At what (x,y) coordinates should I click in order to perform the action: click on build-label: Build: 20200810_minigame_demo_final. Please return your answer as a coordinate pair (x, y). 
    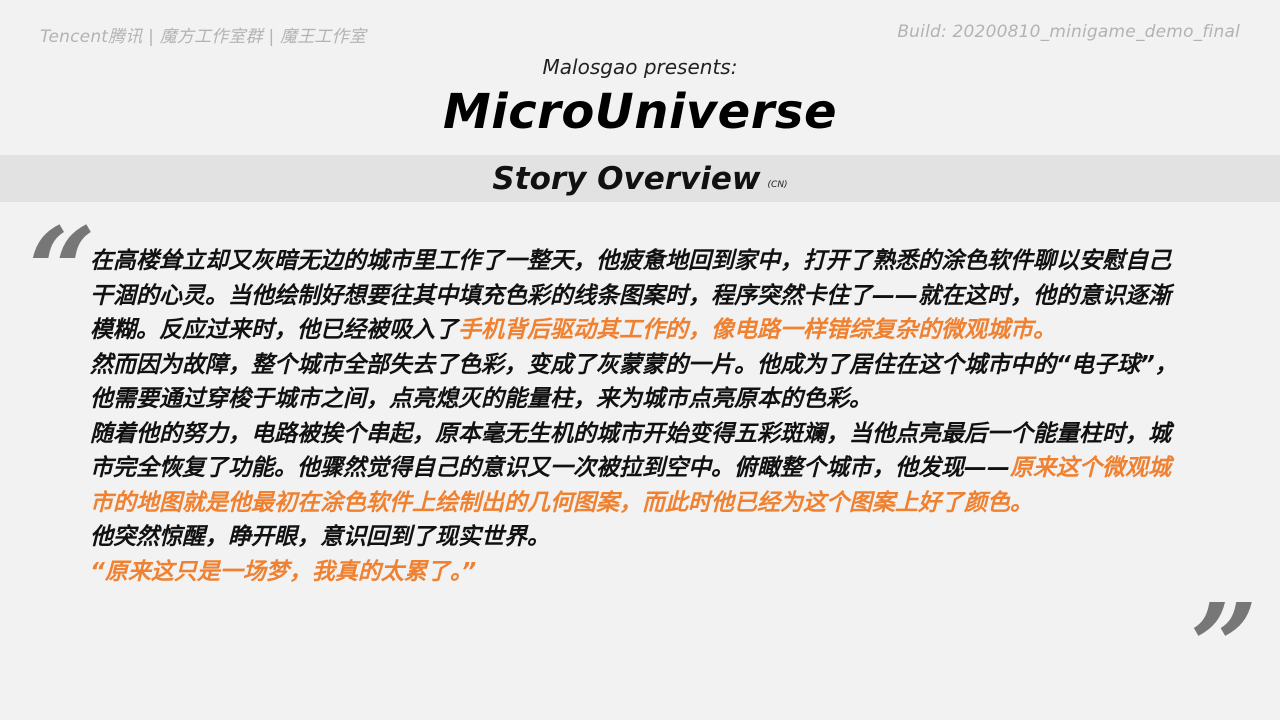
    Looking at the image, I should click on (1068, 32).